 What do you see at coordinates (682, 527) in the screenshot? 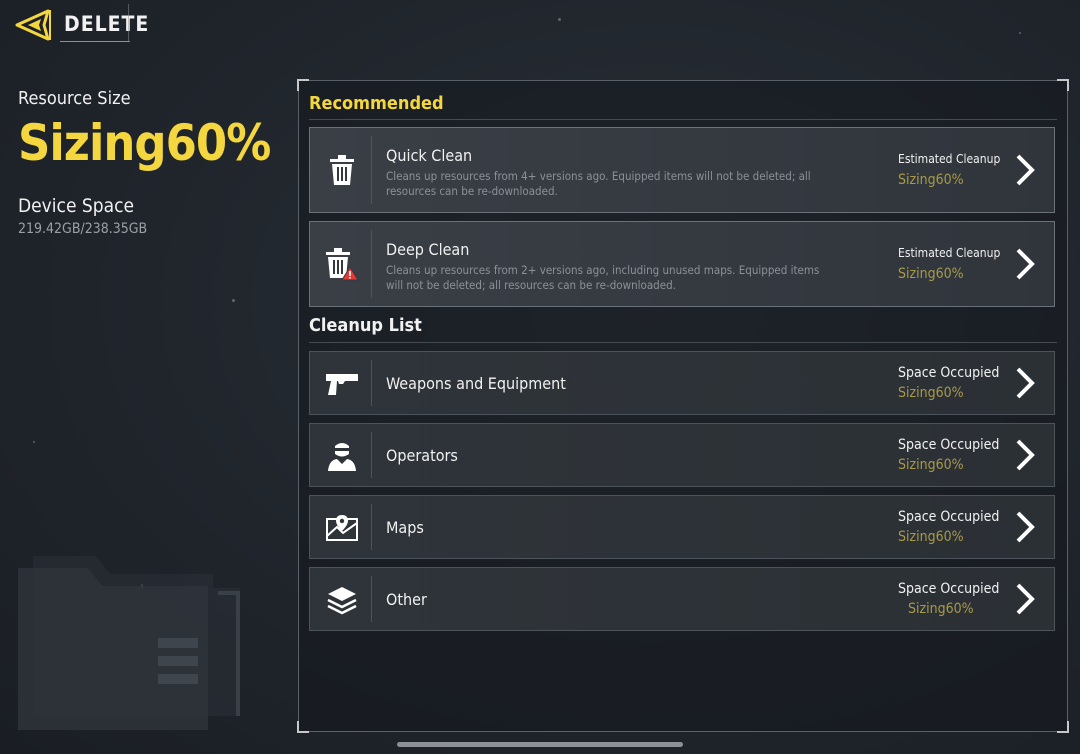
I see `cleanup-item-maps: Maps Space Occupied Sizing60%` at bounding box center [682, 527].